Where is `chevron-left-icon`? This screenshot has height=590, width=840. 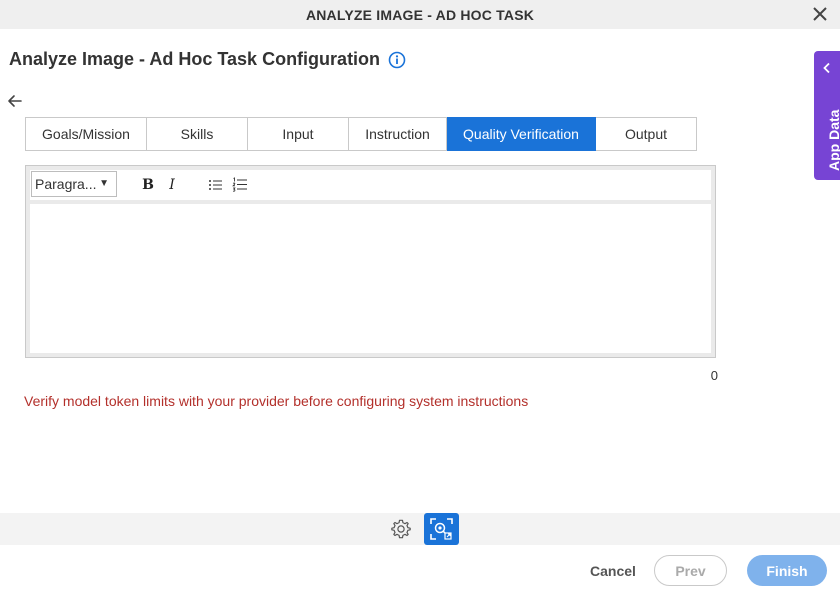 chevron-left-icon is located at coordinates (826, 68).